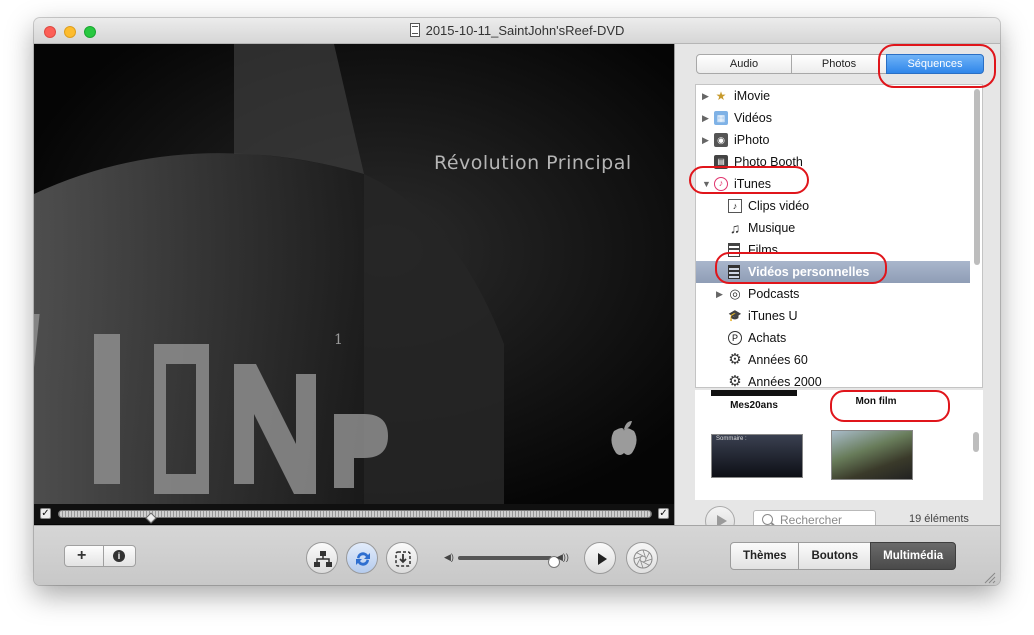  What do you see at coordinates (81, 556) in the screenshot?
I see `add-icon: +` at bounding box center [81, 556].